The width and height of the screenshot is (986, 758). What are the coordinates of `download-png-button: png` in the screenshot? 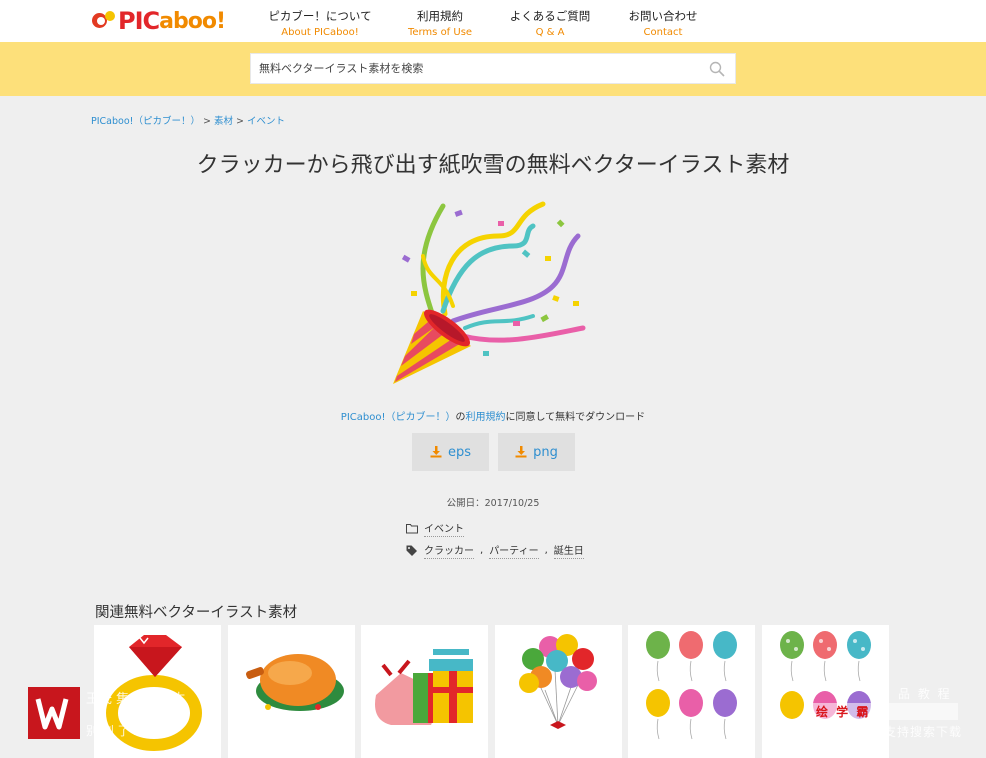 It's located at (536, 452).